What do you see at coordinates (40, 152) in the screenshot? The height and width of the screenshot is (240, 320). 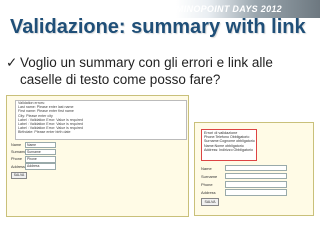 I see `surname-field: Surname` at bounding box center [40, 152].